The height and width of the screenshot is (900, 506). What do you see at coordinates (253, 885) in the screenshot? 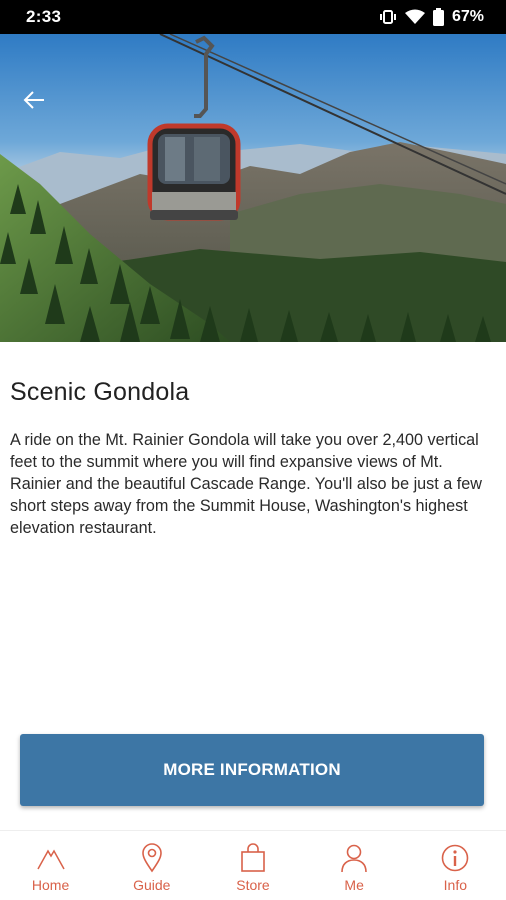
I see `nav-label-store: Store` at bounding box center [253, 885].